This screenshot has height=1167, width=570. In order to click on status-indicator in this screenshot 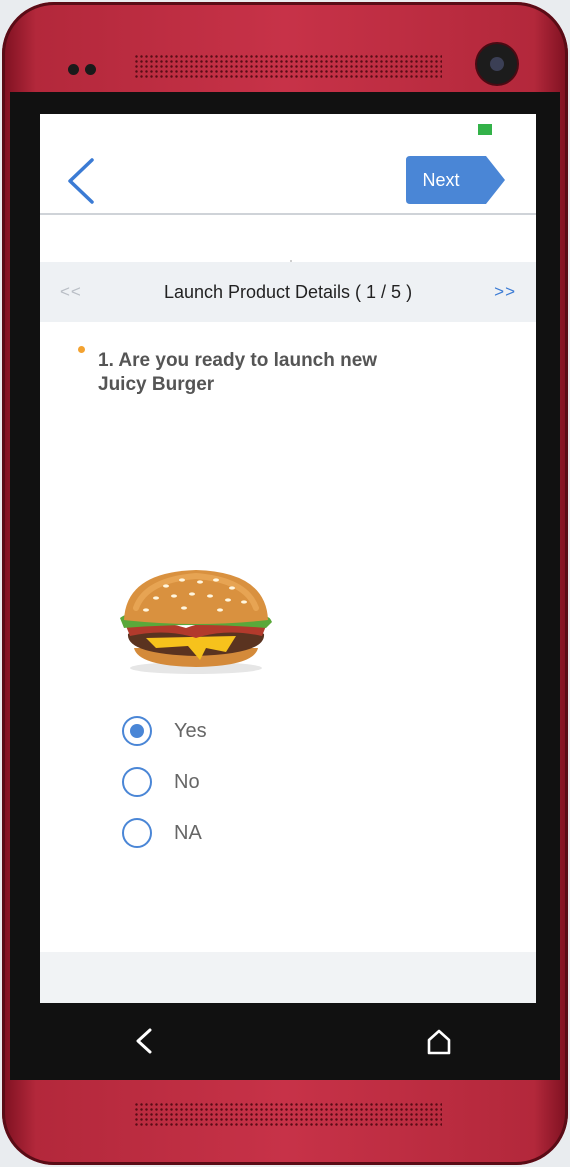, I will do `click(485, 129)`.